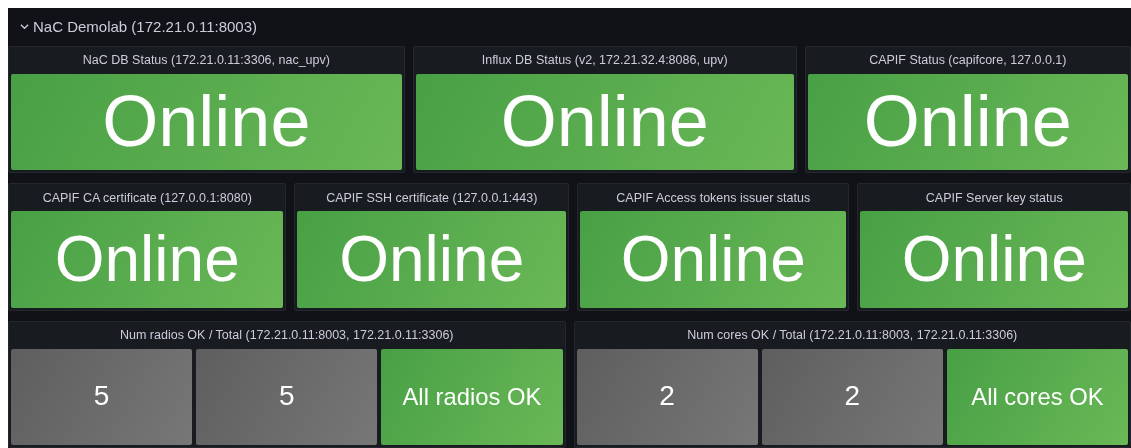 This screenshot has height=448, width=1131. I want to click on panel-title: Num cores OK / Total (172.21.0.11:8003, 172.21.0.11:3306), so click(852, 336).